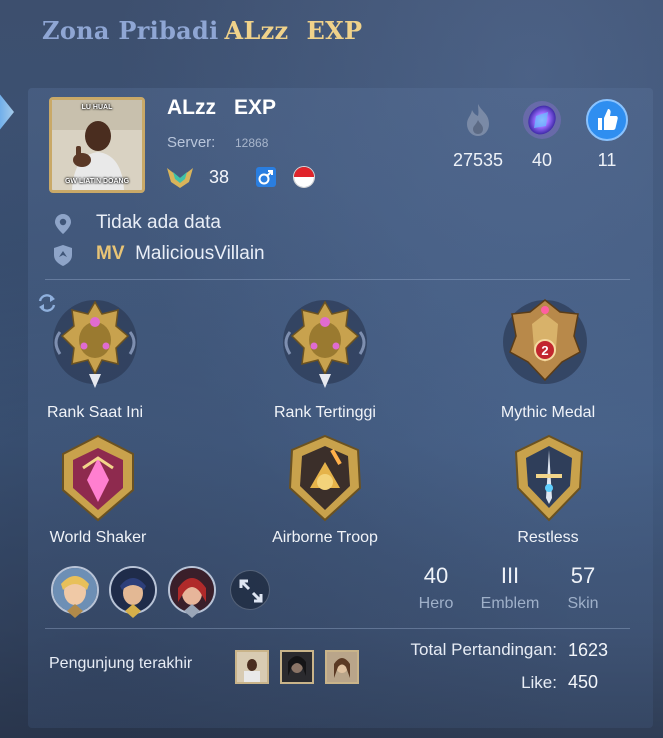 The height and width of the screenshot is (738, 663). I want to click on medal-label-world-shaker: World Shaker, so click(98, 537).